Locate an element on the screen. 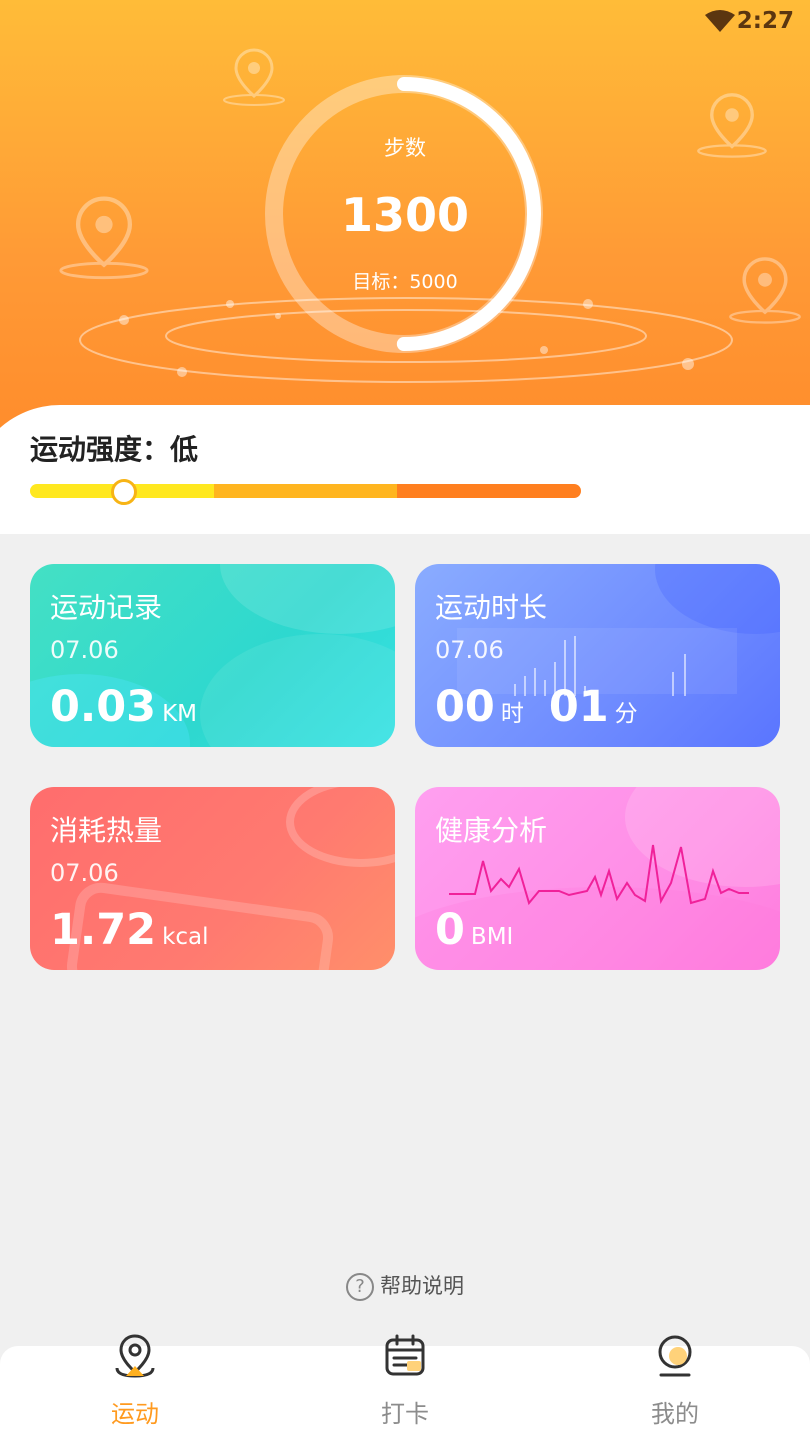  card-value: 1.72 kcal is located at coordinates (129, 930).